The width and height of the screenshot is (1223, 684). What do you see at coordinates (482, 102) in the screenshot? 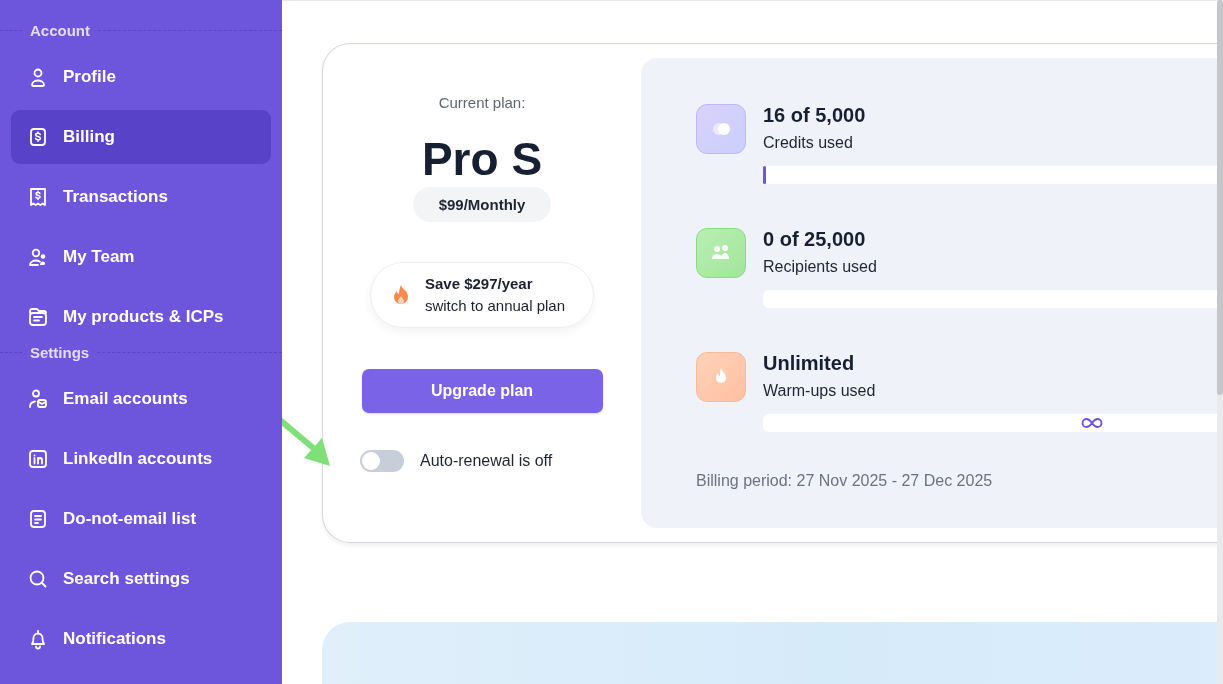
I see `plan-caption: Current plan:` at bounding box center [482, 102].